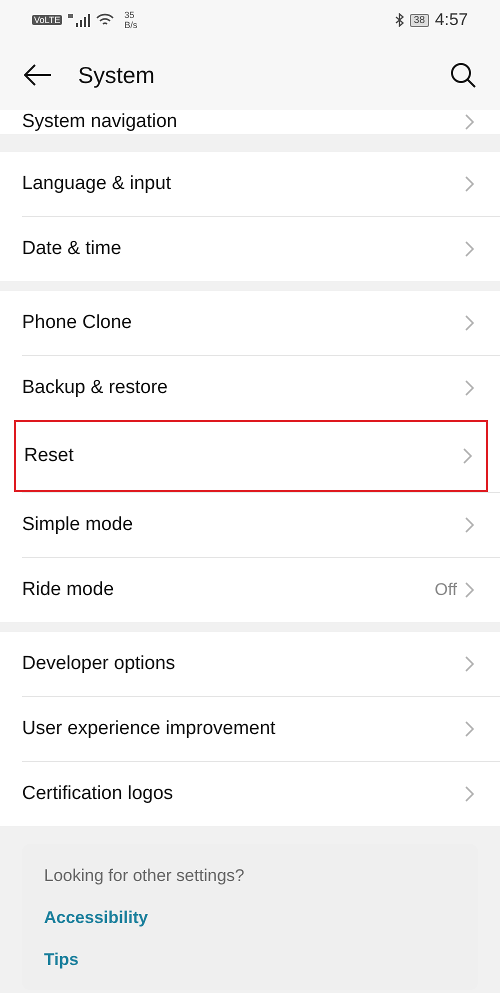 The image size is (500, 993). I want to click on wifi-icon, so click(105, 20).